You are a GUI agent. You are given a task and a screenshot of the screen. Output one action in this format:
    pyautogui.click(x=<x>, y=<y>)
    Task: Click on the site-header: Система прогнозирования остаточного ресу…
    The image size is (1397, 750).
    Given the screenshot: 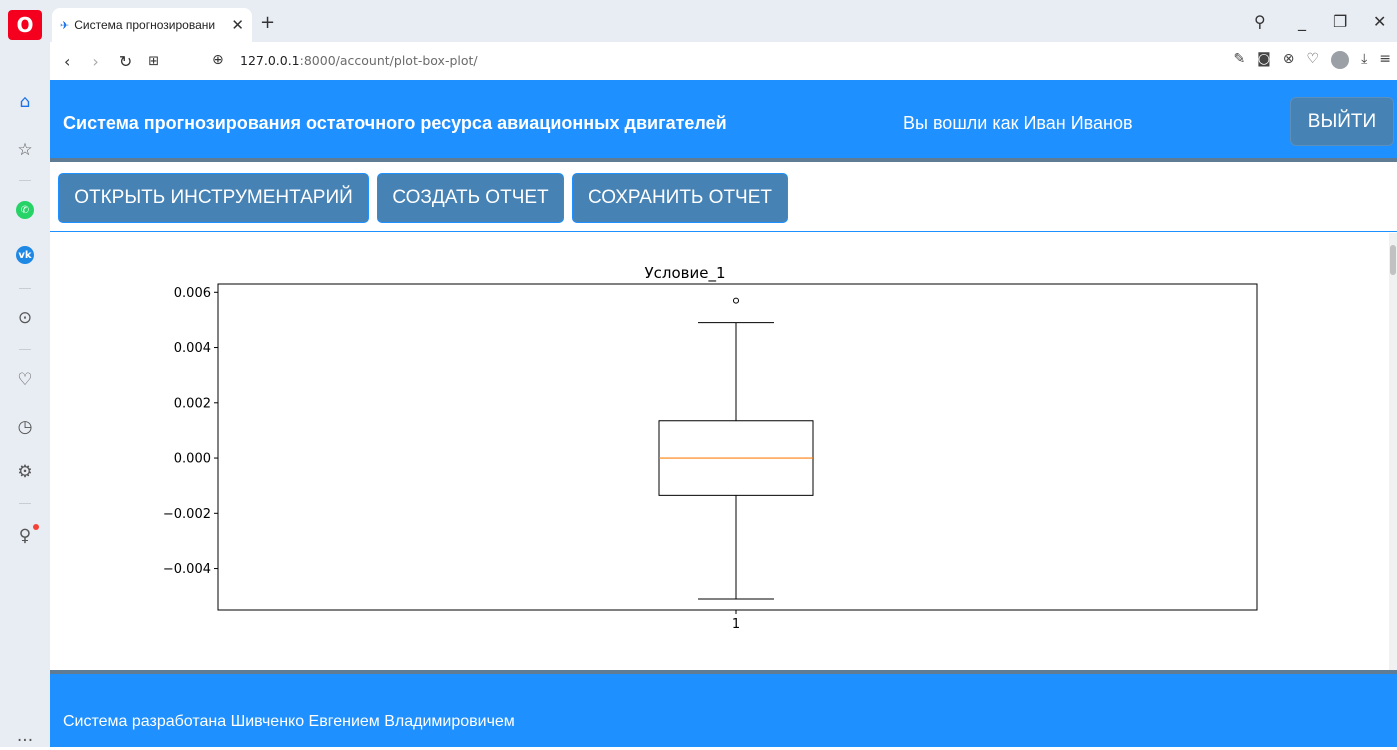 What is the action you would take?
    pyautogui.click(x=723, y=121)
    